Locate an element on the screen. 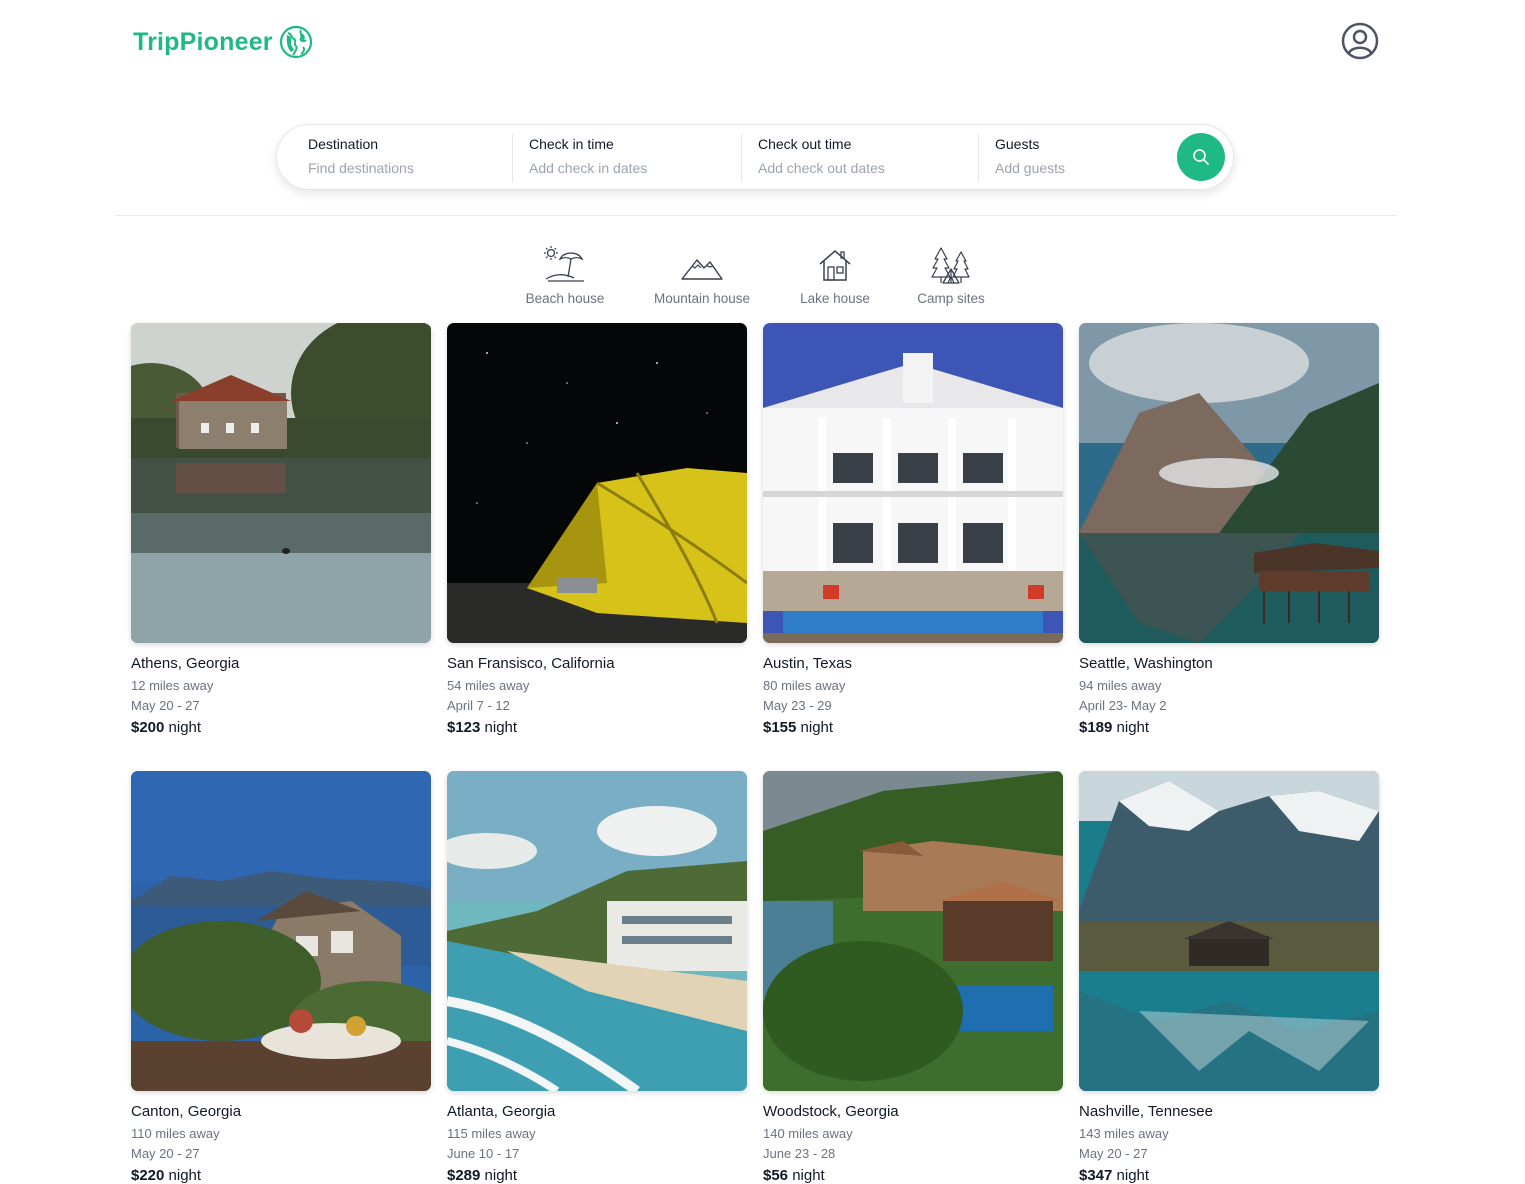  destination-input: Find destinations is located at coordinates (361, 168).